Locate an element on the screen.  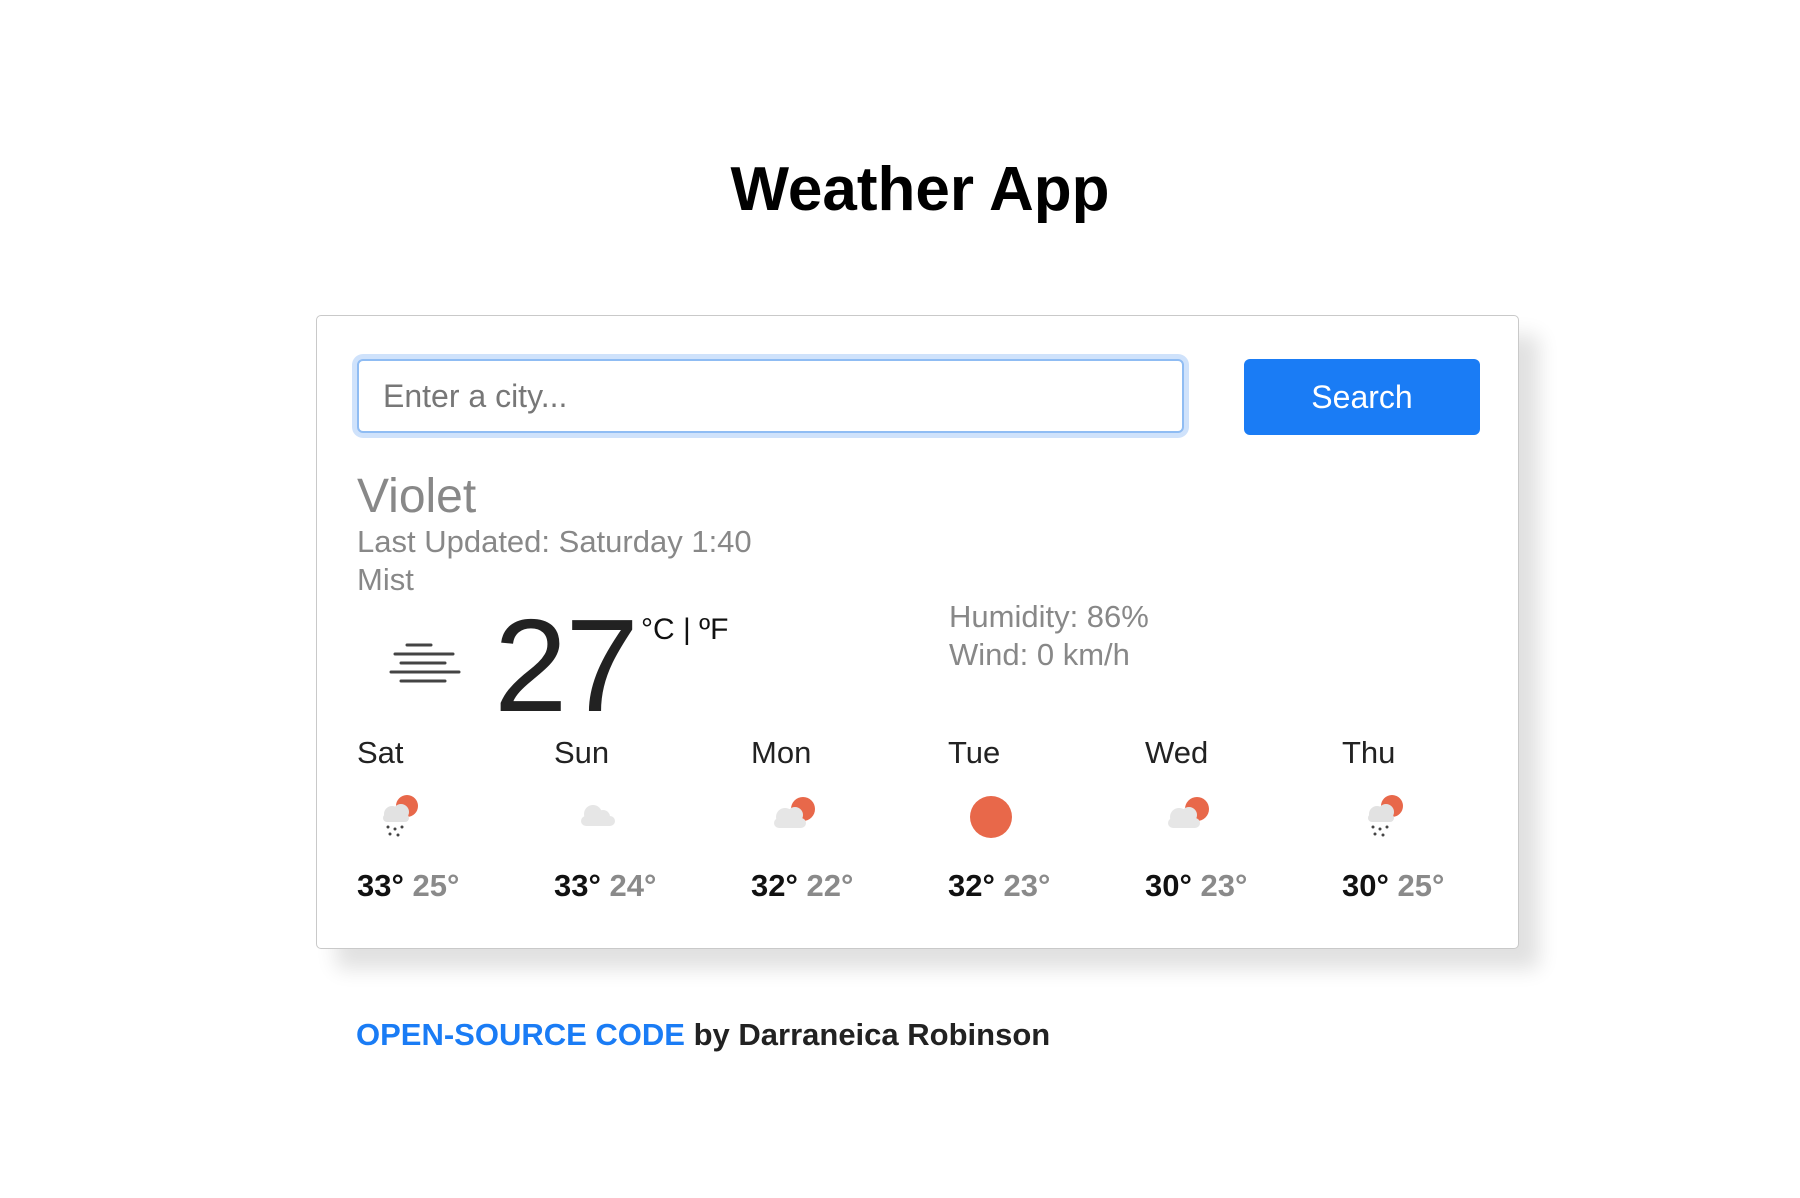
forecast-day: Wed 30° 23° is located at coordinates (1230, 824).